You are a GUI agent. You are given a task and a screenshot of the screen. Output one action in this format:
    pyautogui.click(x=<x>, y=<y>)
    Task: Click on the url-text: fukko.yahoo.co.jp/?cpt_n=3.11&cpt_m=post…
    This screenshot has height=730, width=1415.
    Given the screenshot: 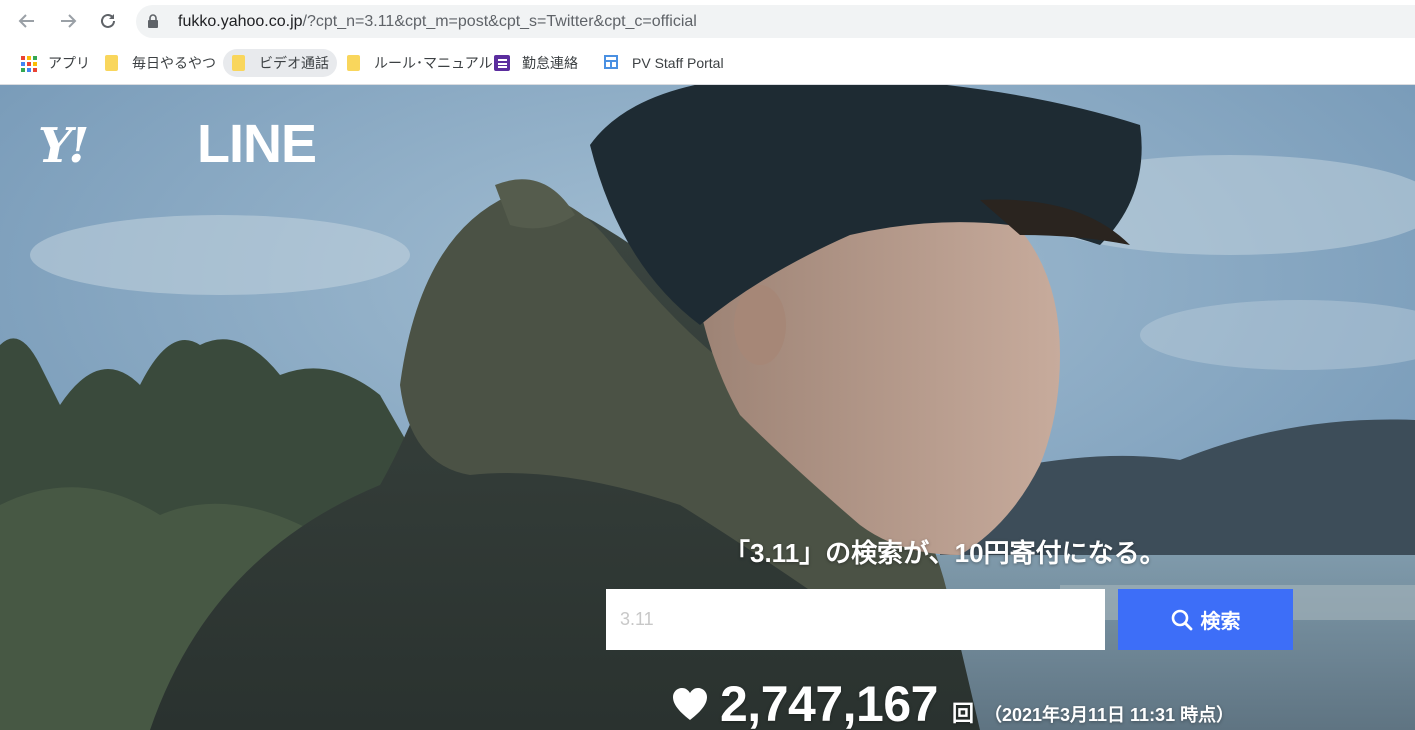 What is the action you would take?
    pyautogui.click(x=437, y=22)
    